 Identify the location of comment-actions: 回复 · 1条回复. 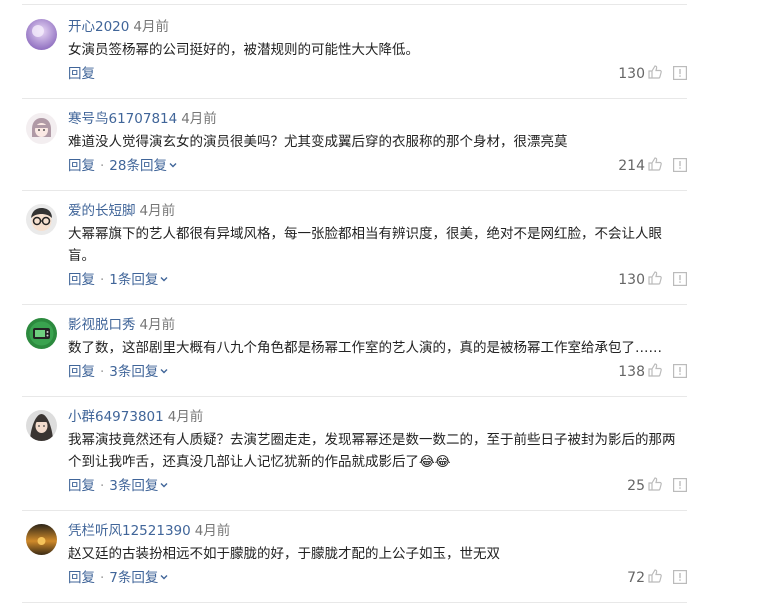
(118, 280).